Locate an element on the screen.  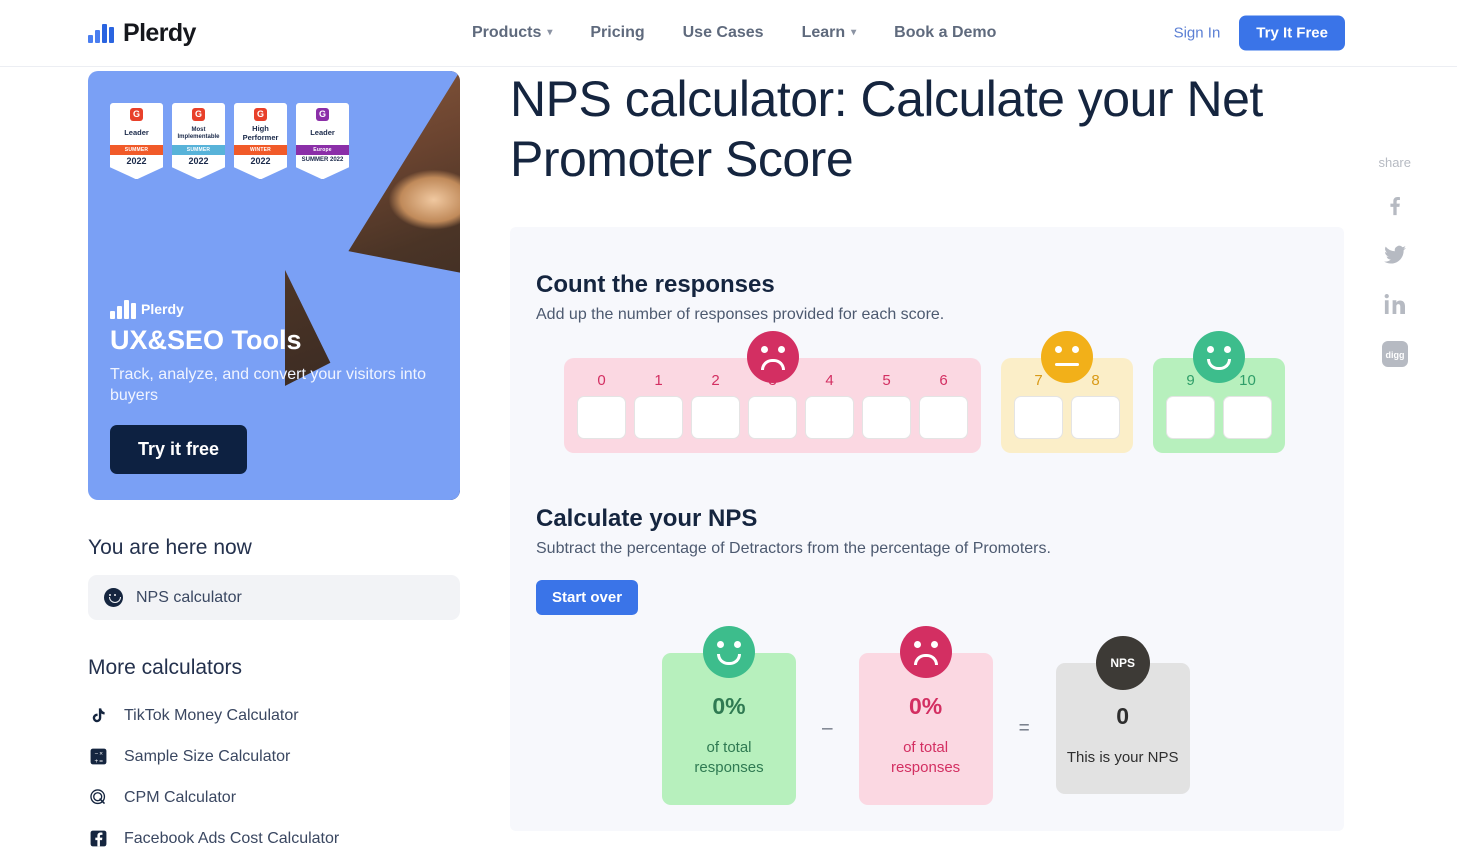
sidebar-item-sample-size-calculator: − × + = Sample Size Calculator is located at coordinates (274, 756).